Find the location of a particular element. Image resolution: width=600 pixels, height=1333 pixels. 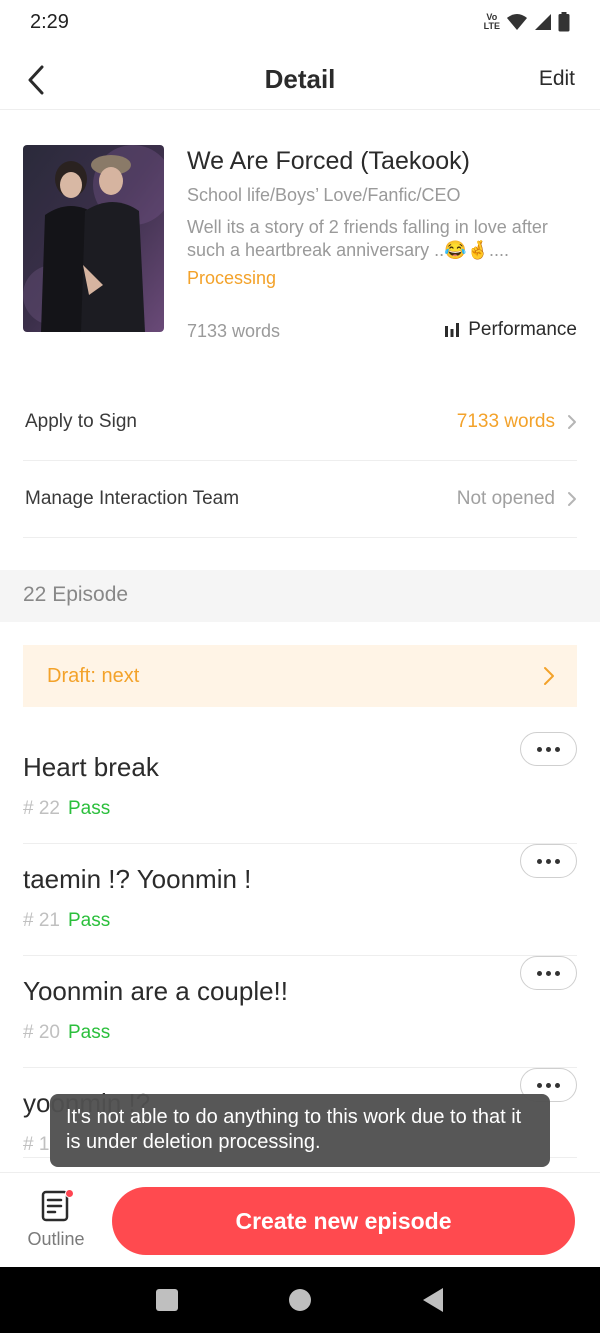

episodes-section-header: 22 Episode is located at coordinates (300, 596).